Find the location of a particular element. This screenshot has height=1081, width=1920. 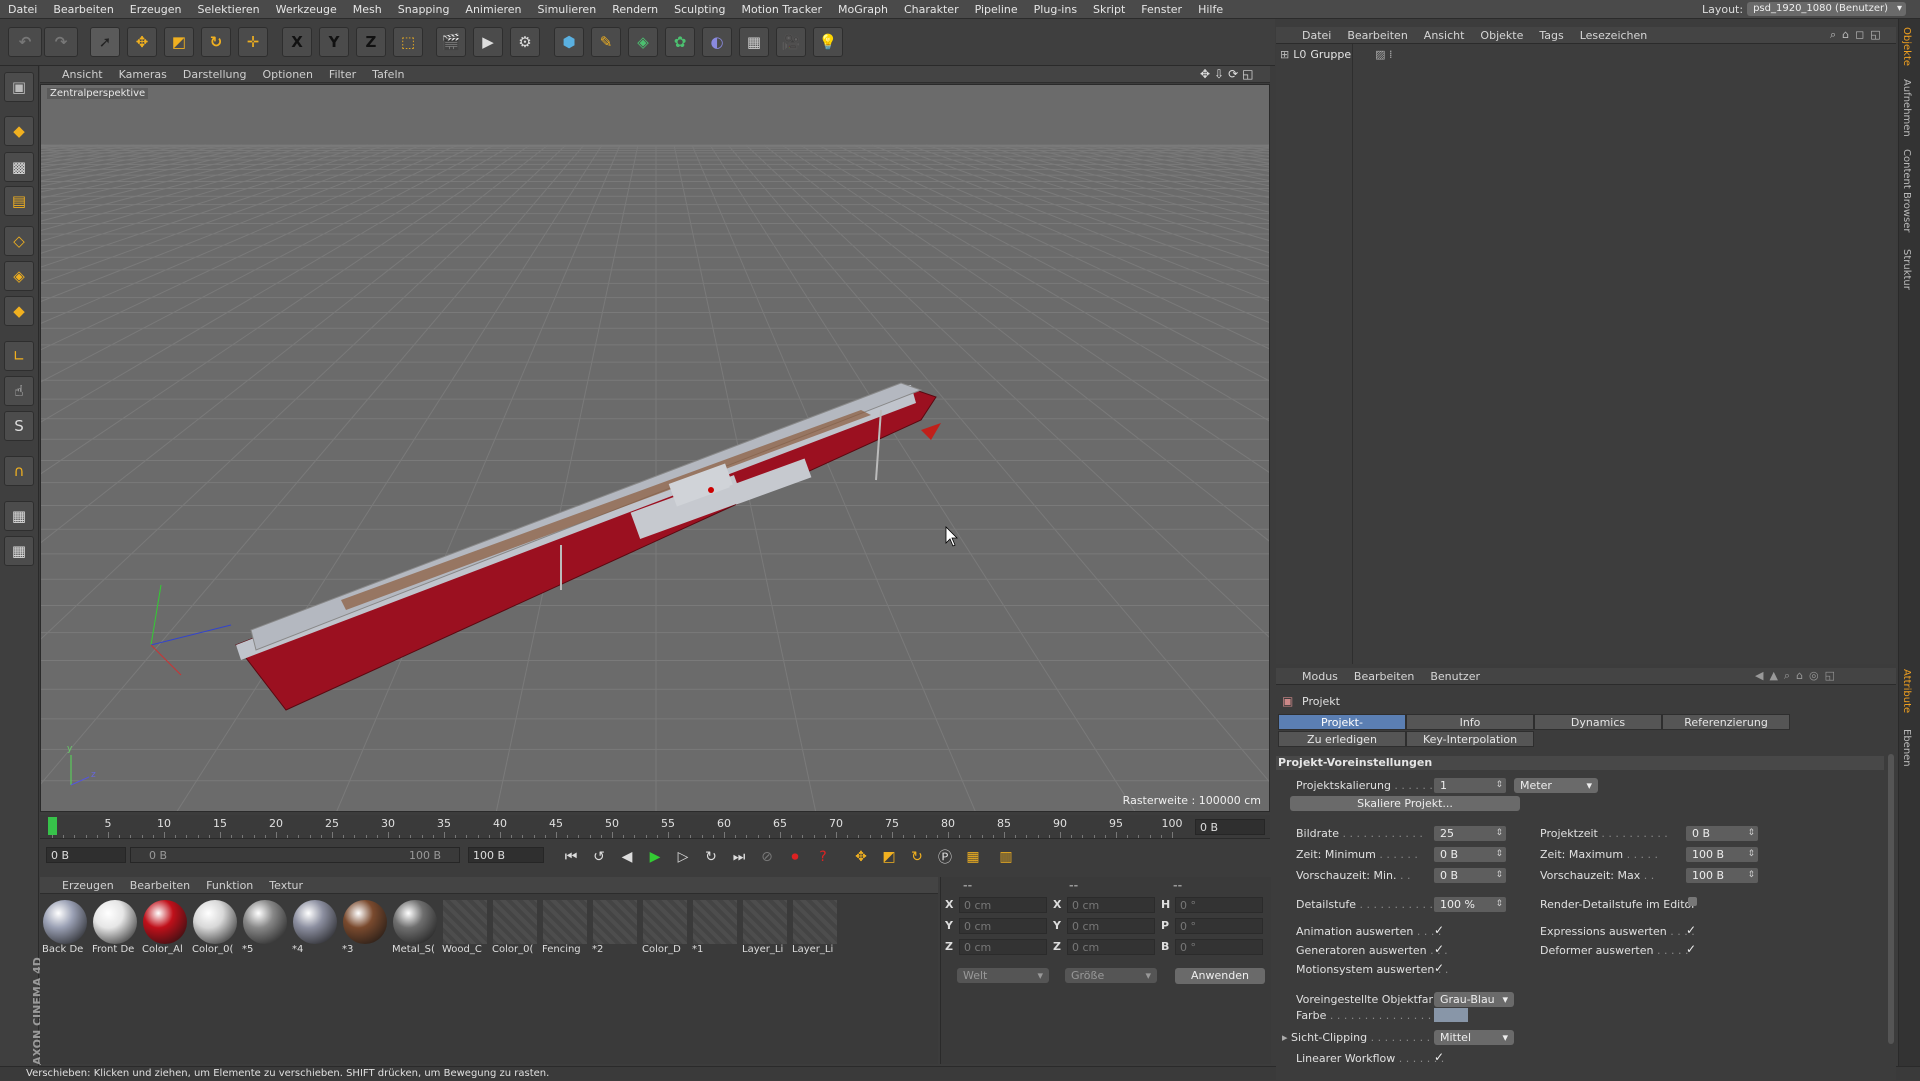

pen-icon: ✎ is located at coordinates (606, 42).